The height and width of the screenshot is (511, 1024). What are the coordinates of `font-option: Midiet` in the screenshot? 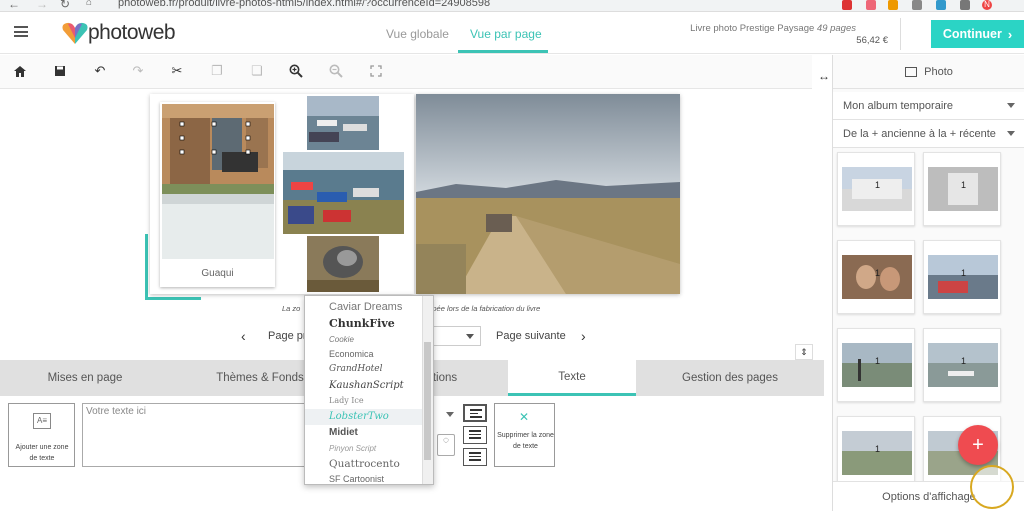 It's located at (343, 432).